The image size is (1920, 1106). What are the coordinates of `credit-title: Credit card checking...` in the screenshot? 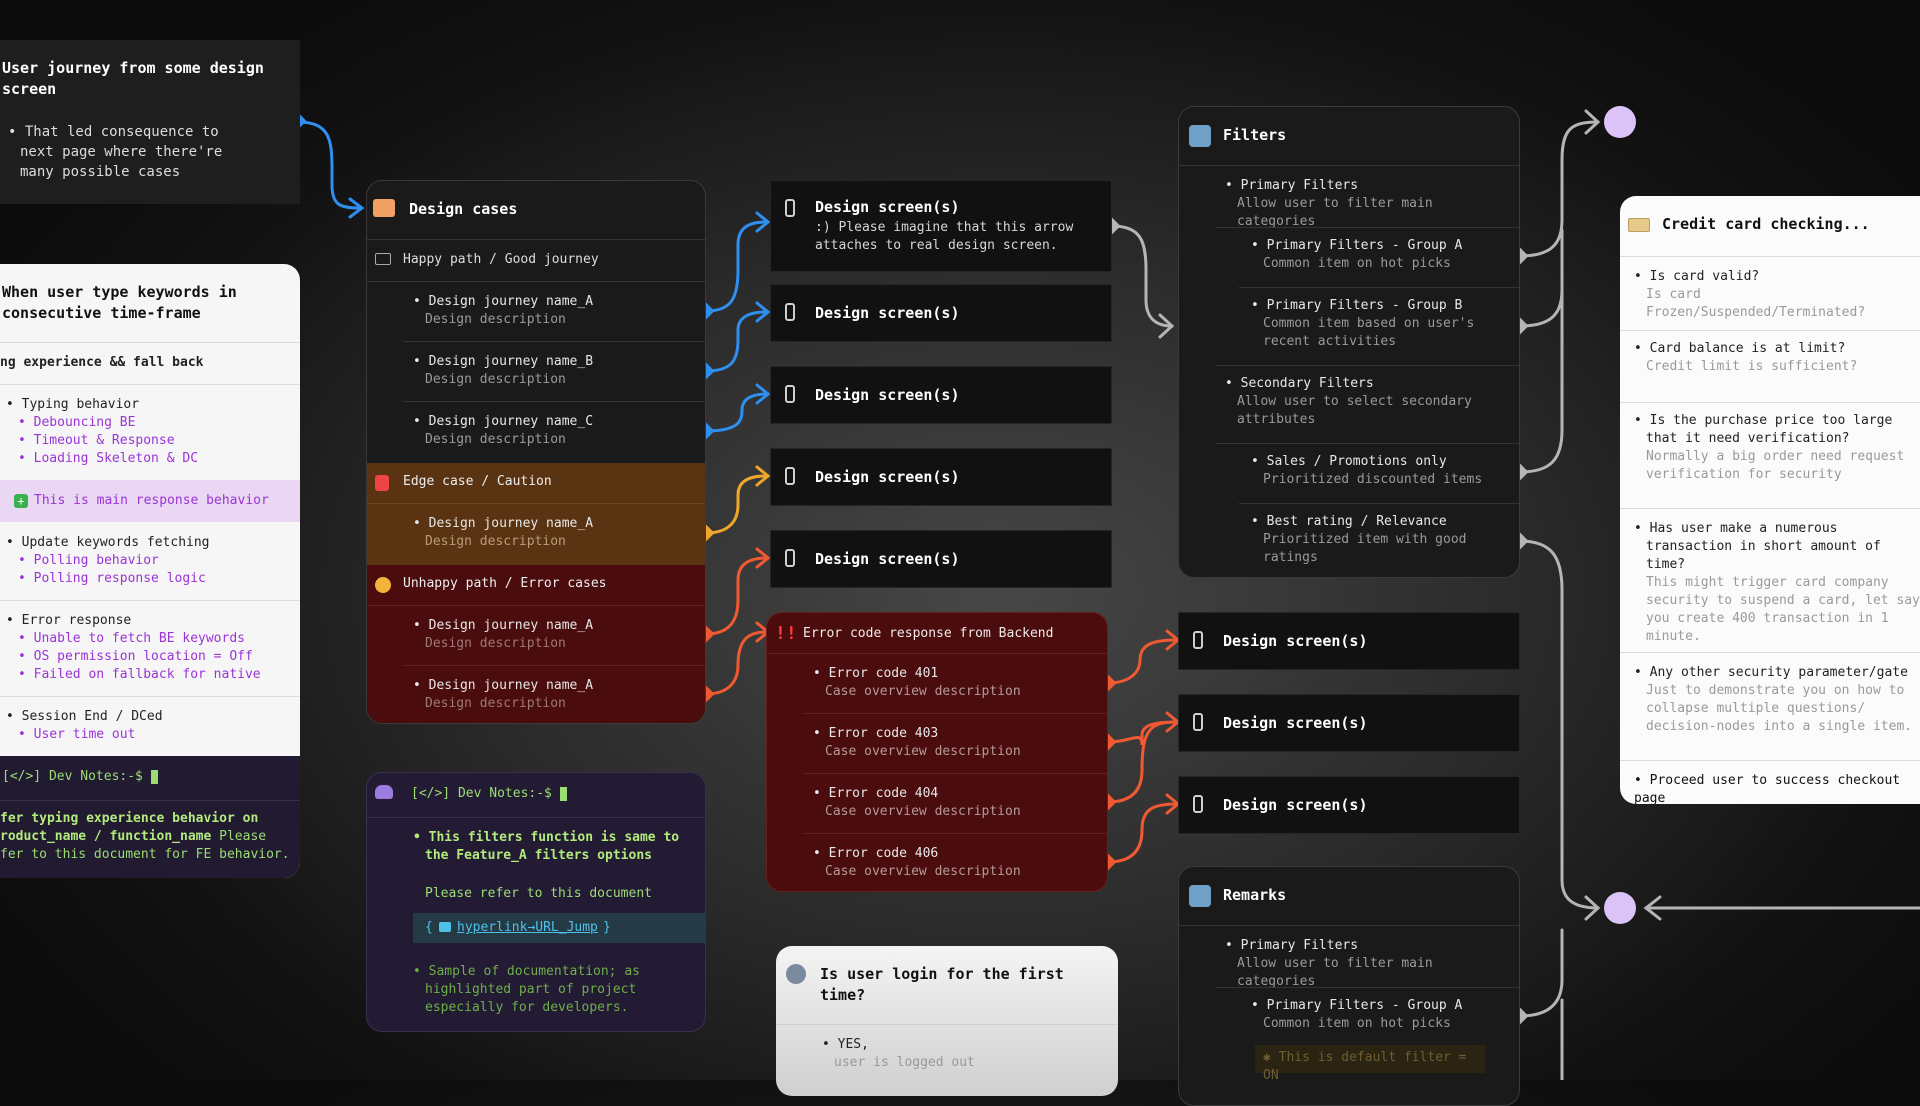 It's located at (1766, 224).